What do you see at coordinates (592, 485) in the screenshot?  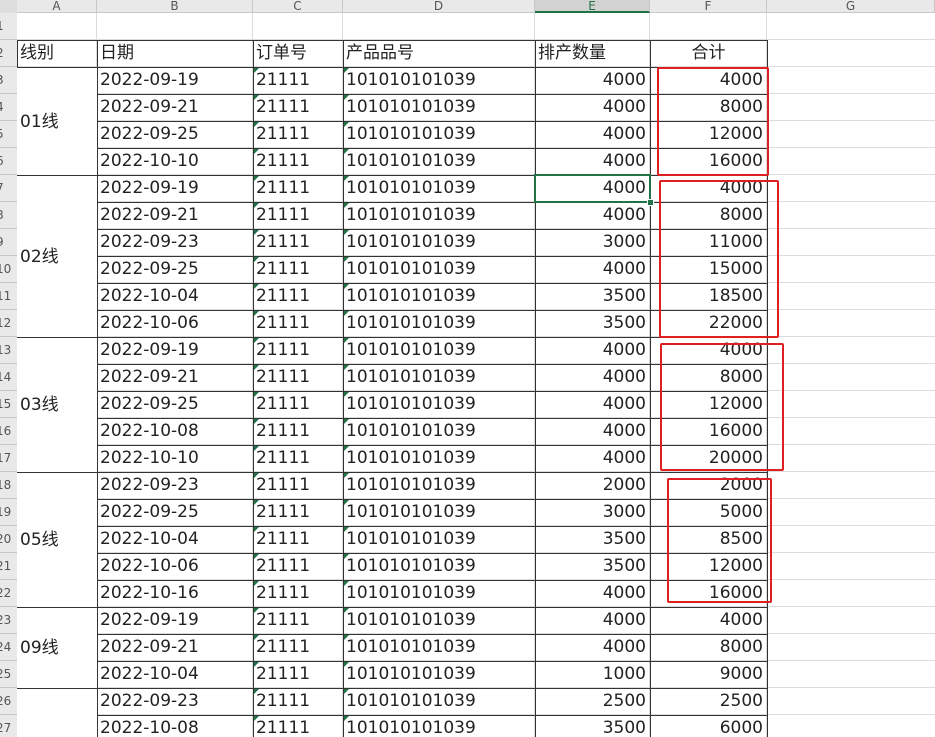 I see `cell-qty: 2000` at bounding box center [592, 485].